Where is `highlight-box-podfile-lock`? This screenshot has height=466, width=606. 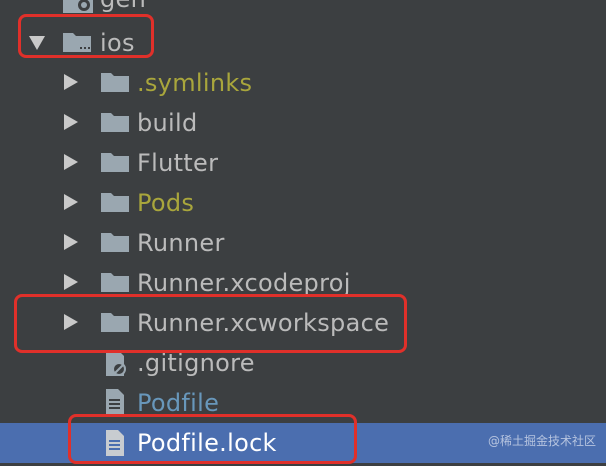 highlight-box-podfile-lock is located at coordinates (212, 439).